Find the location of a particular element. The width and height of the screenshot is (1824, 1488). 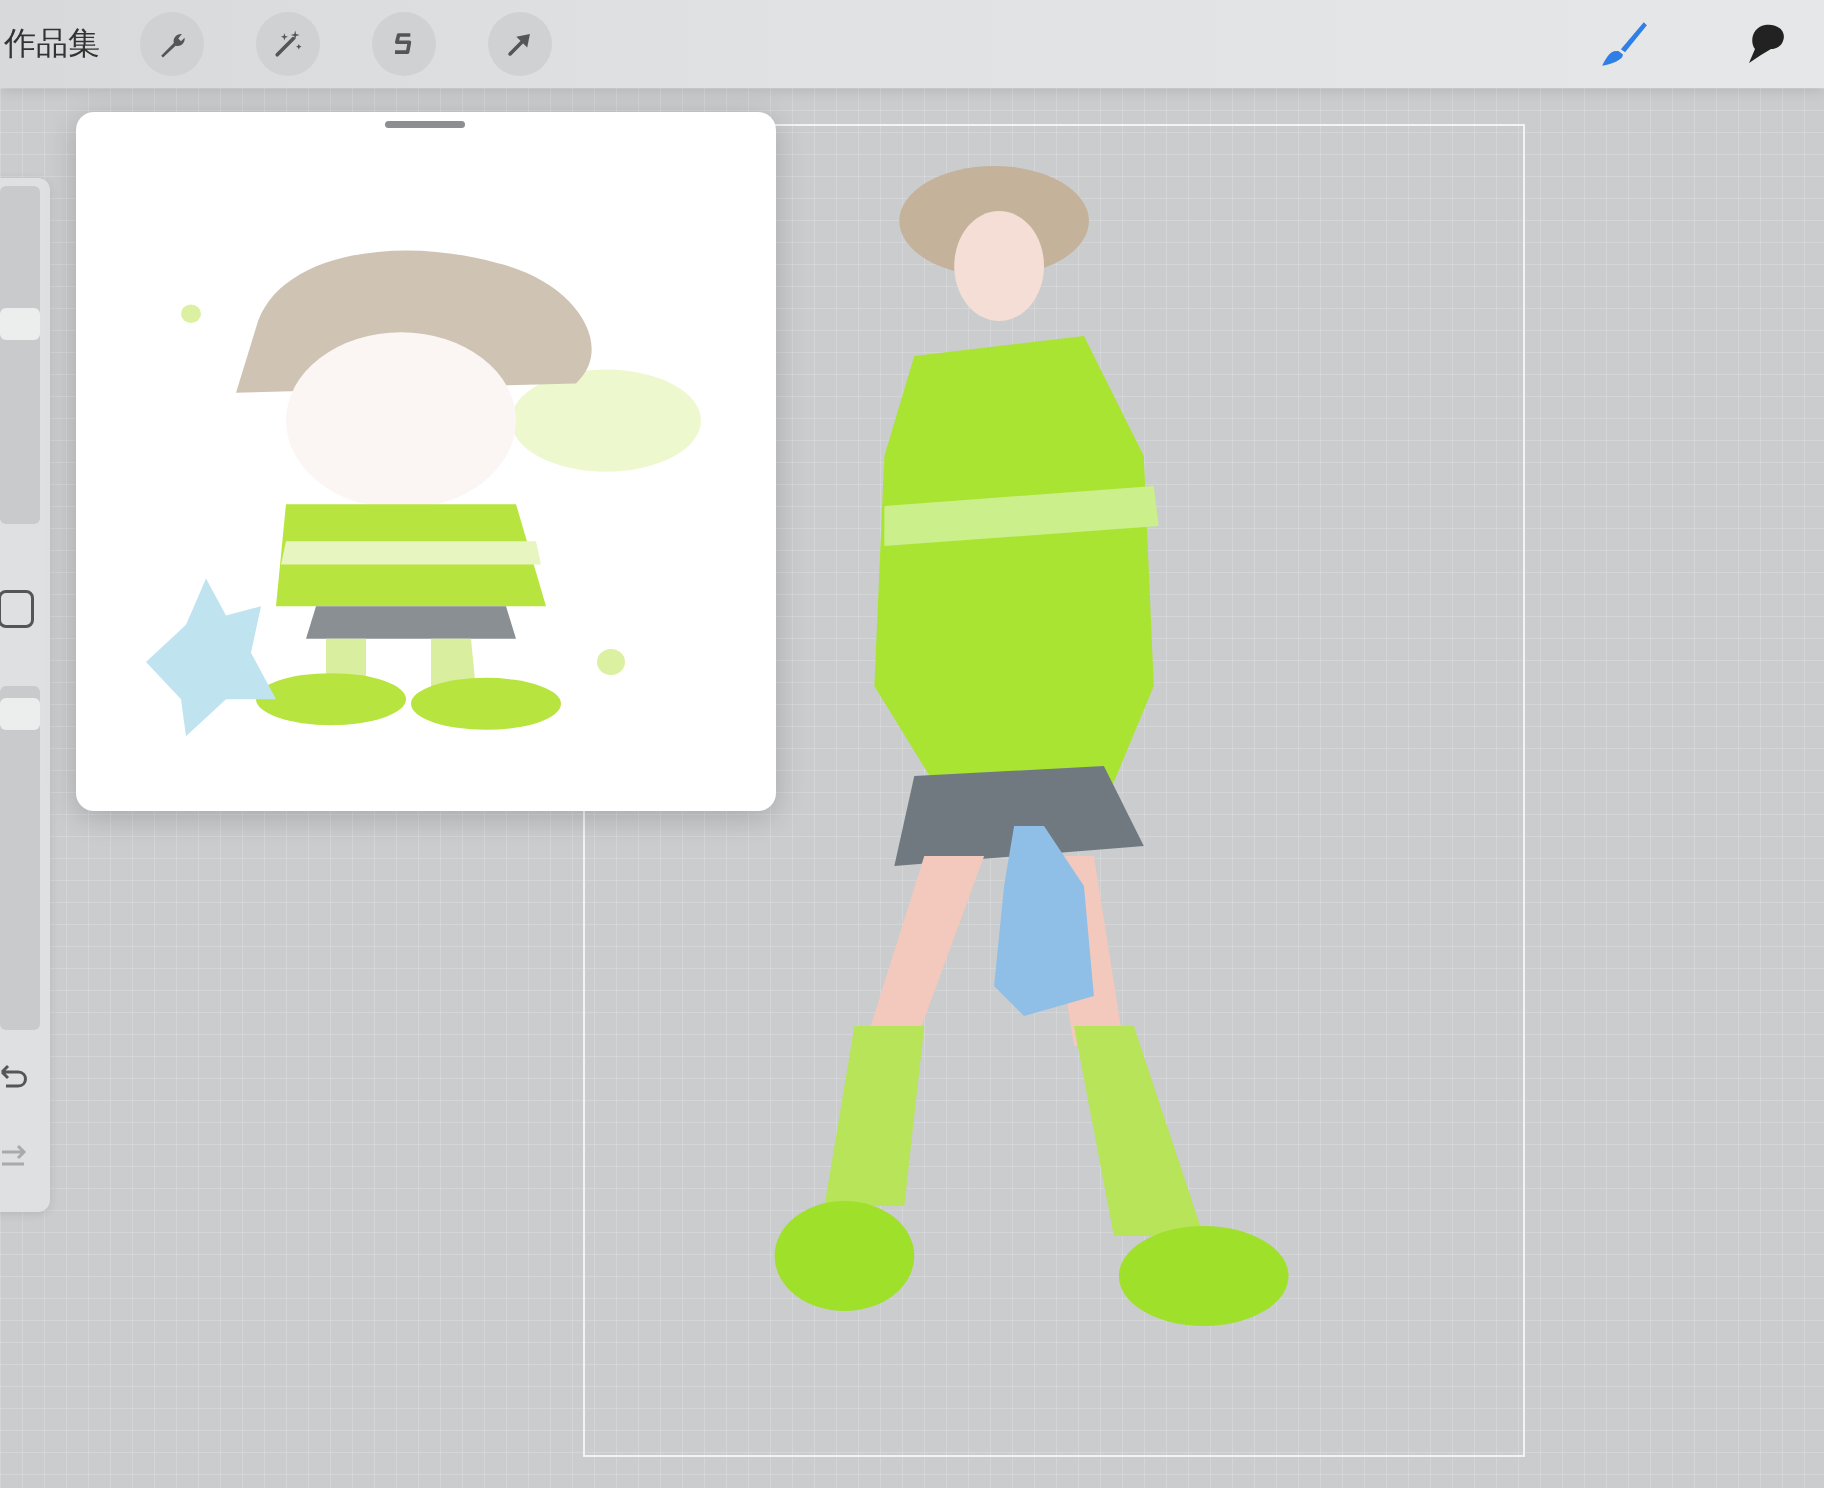

opacity-slider is located at coordinates (20, 858).